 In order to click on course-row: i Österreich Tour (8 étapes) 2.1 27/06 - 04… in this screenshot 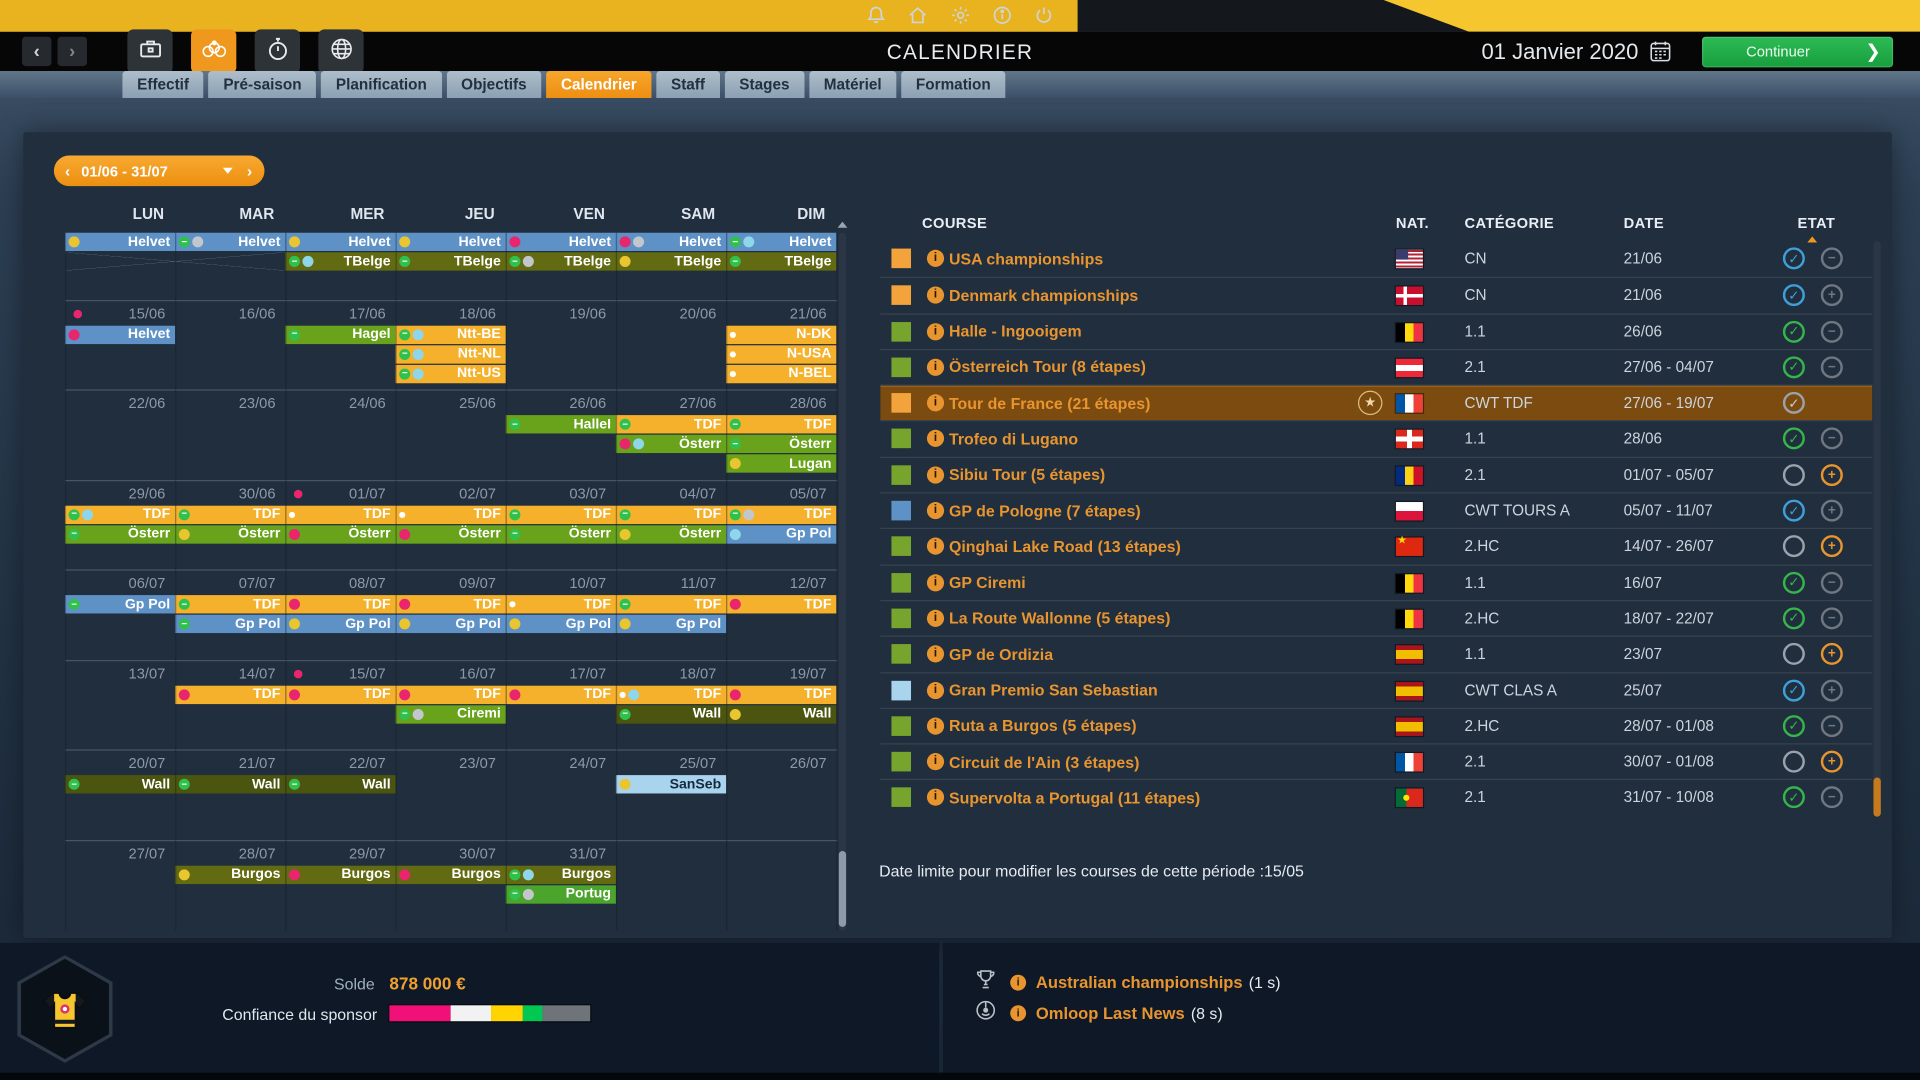, I will do `click(1376, 366)`.